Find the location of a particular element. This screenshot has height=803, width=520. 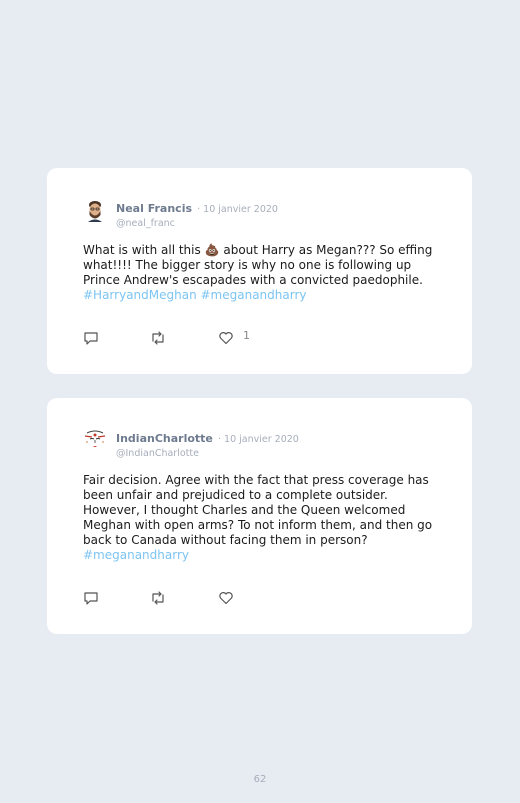

author-name: IndianCharlotte is located at coordinates (164, 438).